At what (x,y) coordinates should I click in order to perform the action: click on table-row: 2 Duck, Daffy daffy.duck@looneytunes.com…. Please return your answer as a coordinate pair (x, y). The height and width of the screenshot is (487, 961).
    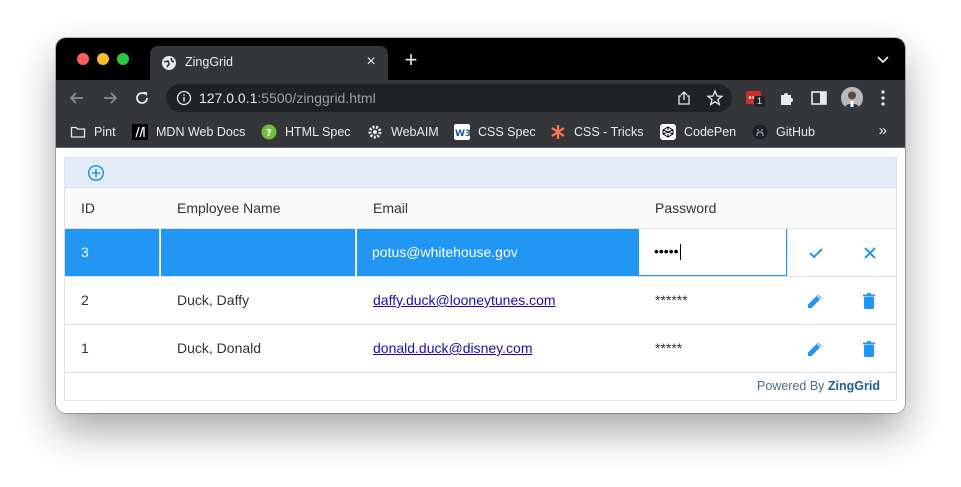
    Looking at the image, I should click on (480, 301).